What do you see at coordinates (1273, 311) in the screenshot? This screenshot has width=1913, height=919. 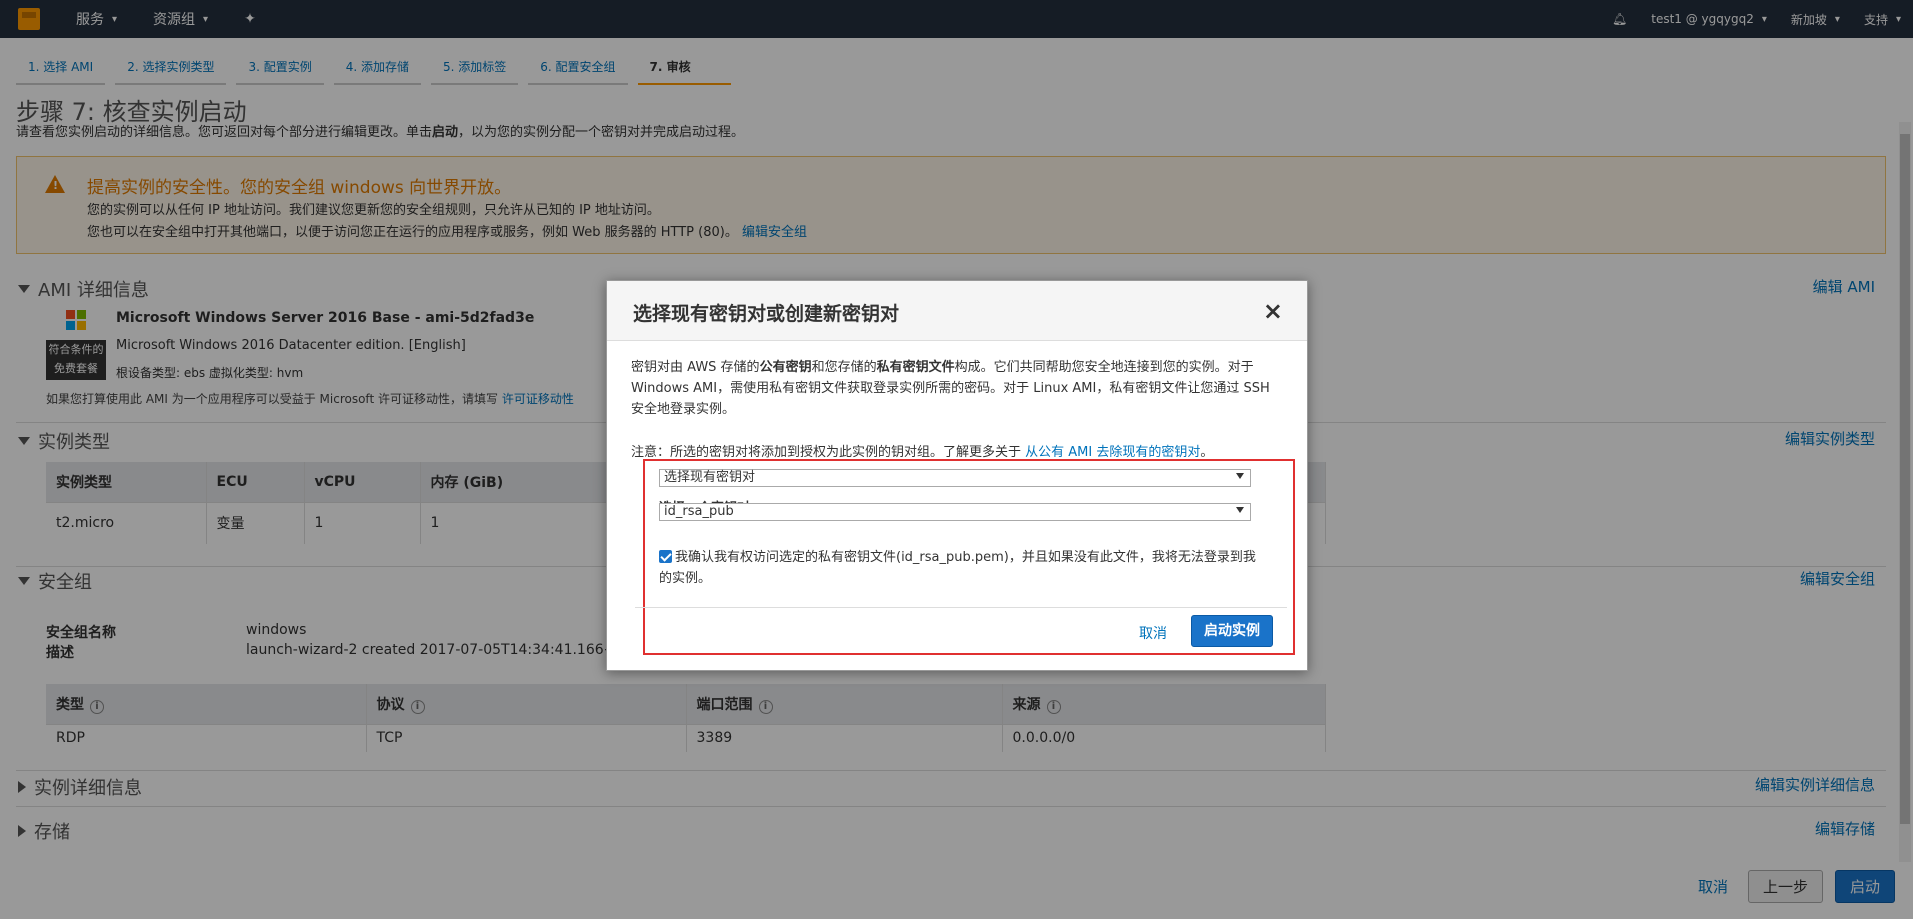 I see `close-icon: ×` at bounding box center [1273, 311].